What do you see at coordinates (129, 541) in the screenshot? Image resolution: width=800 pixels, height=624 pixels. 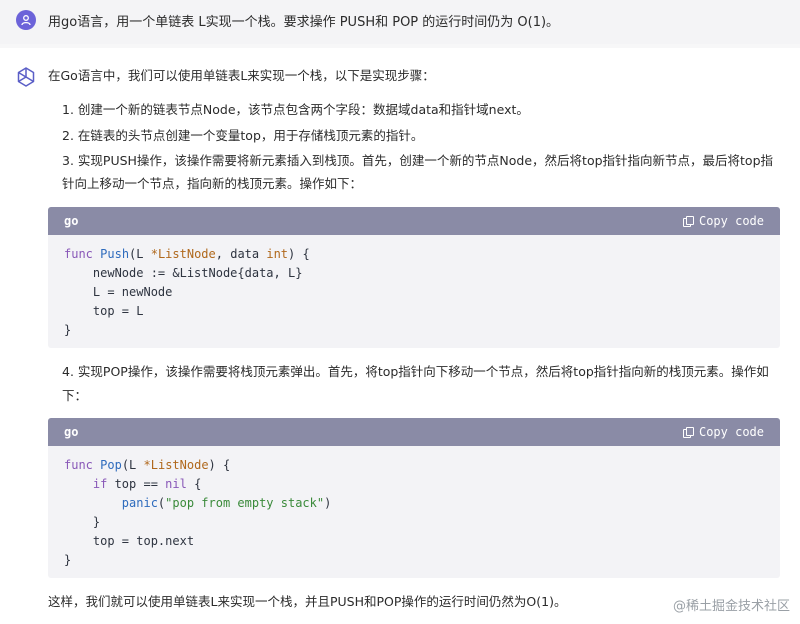 I see `code-line: top = top.next` at bounding box center [129, 541].